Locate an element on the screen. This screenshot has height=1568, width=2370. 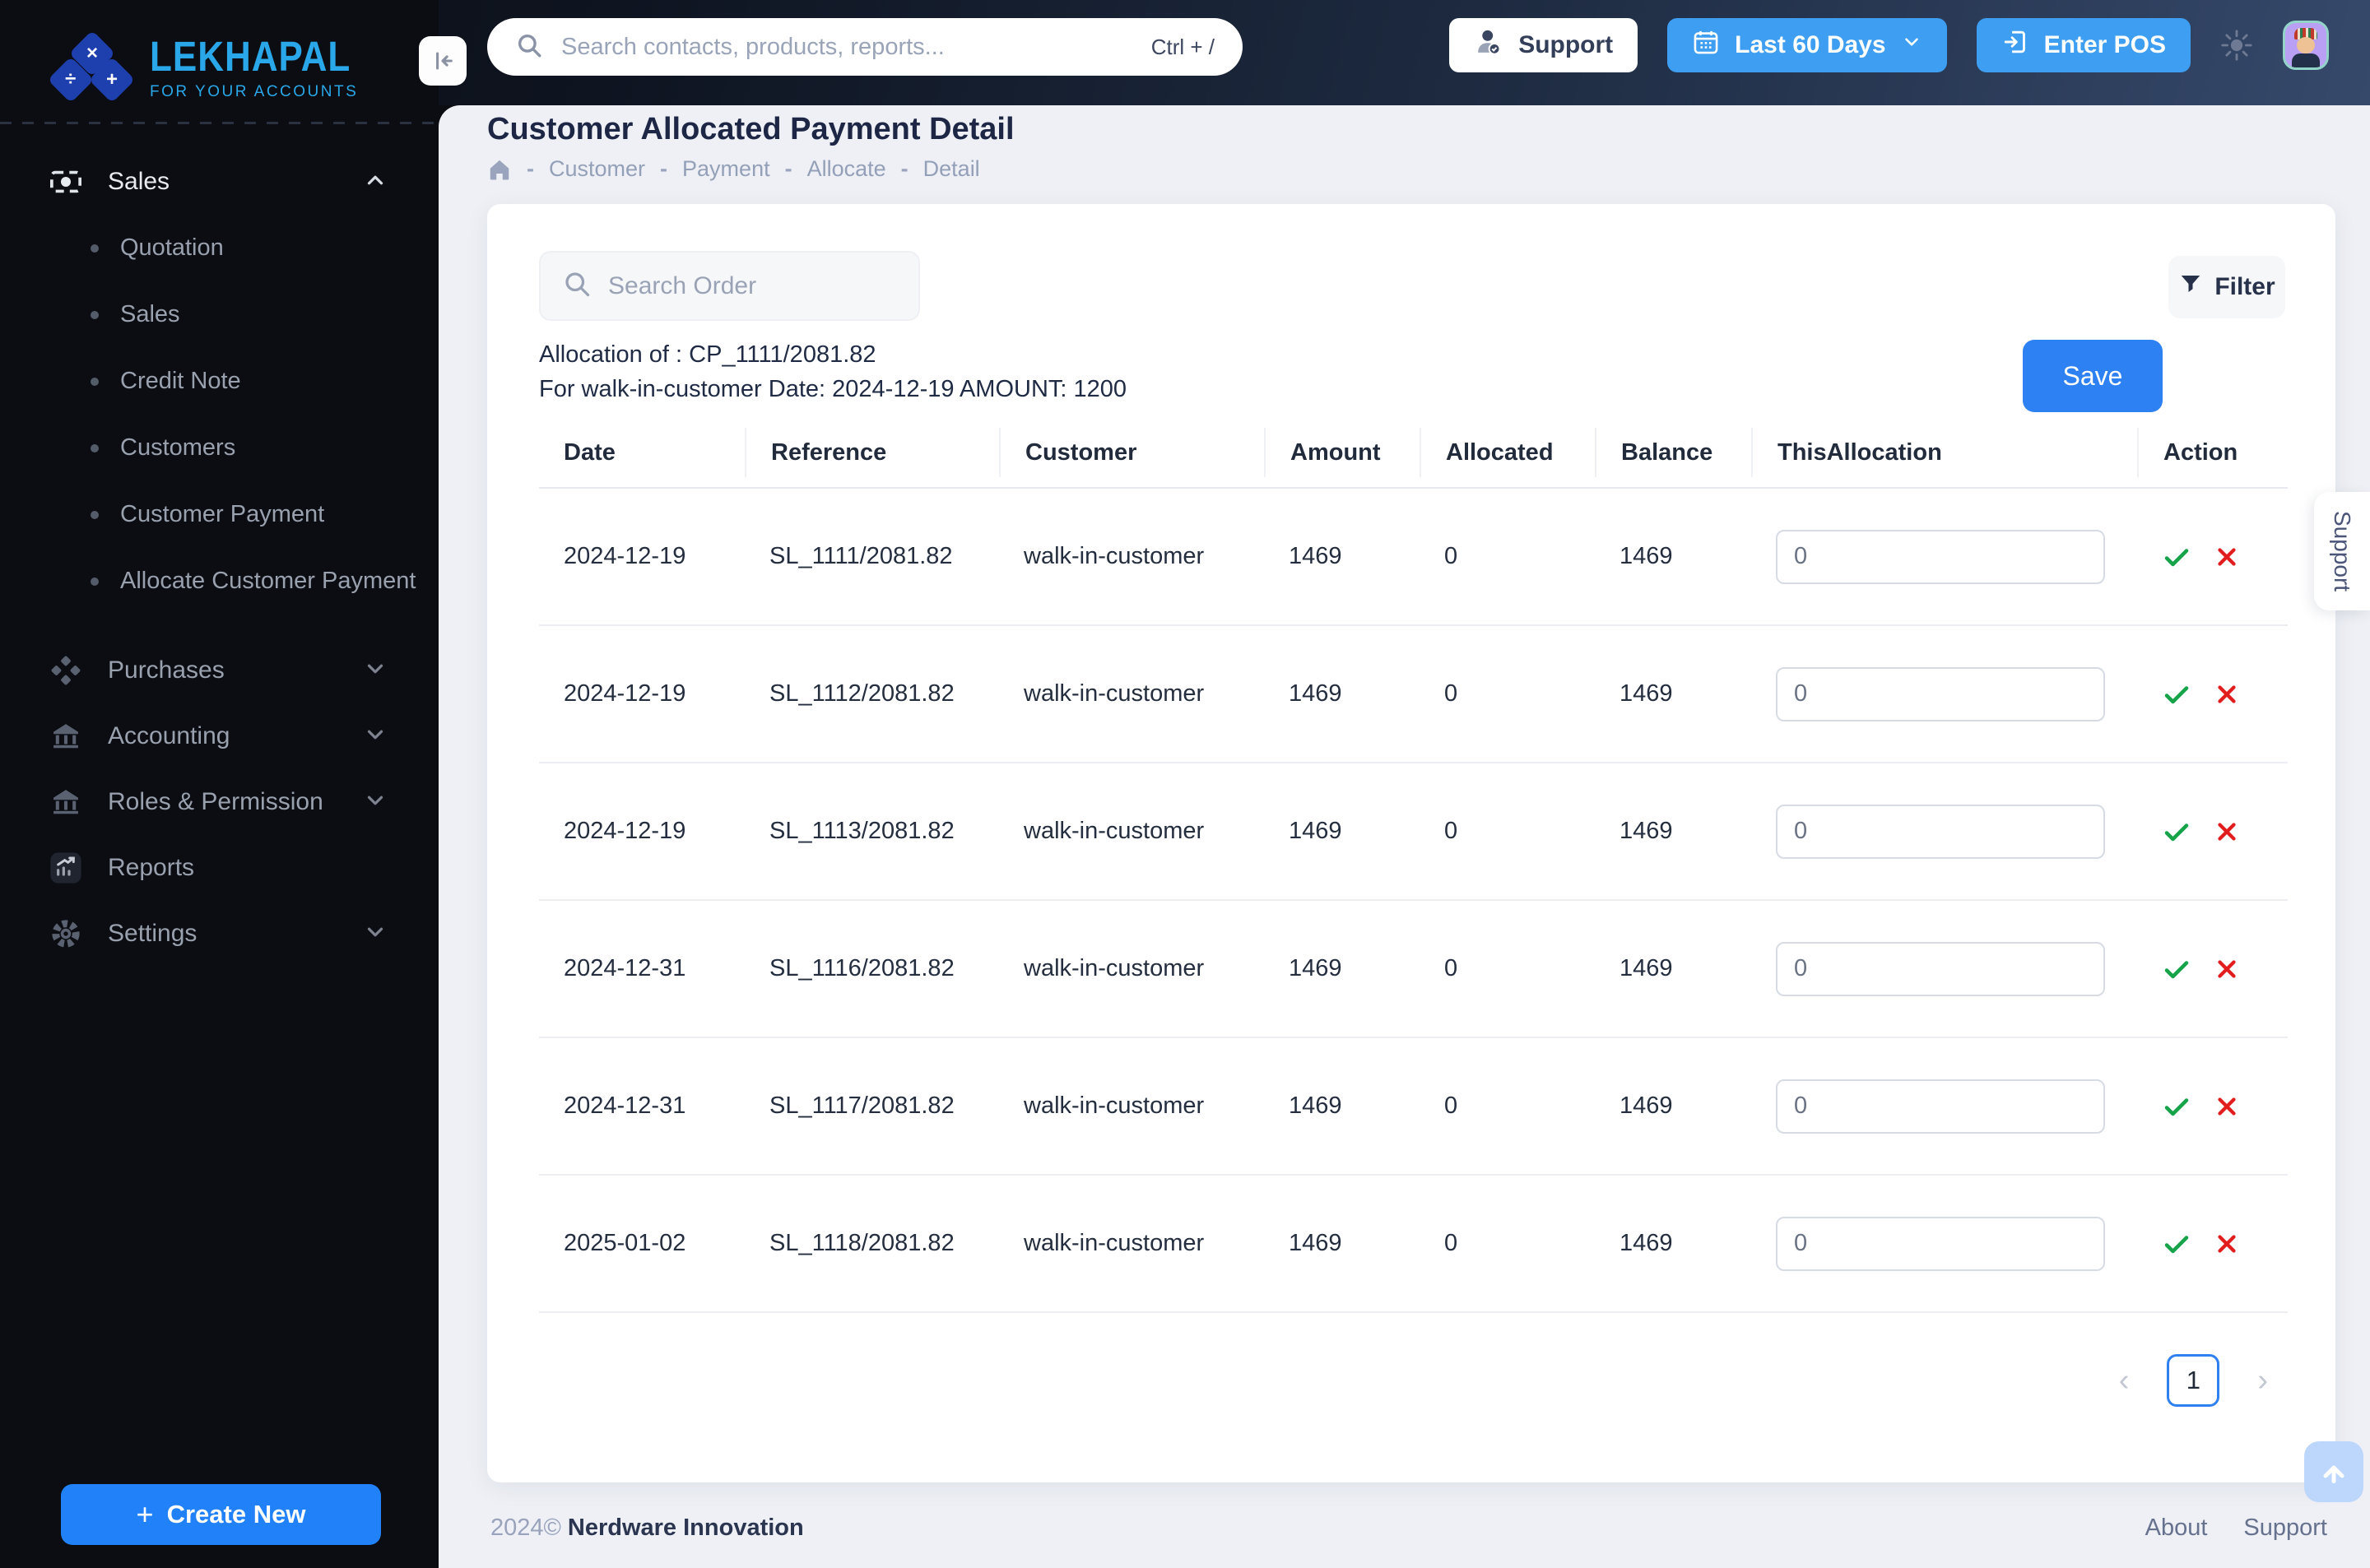
sidebar-item-label: Purchases is located at coordinates (166, 670).